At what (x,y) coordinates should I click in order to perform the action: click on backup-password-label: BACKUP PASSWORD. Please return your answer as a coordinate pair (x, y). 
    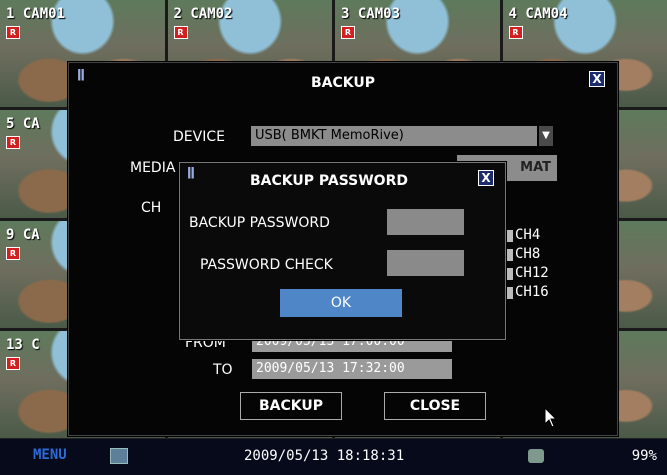
    Looking at the image, I should click on (259, 223).